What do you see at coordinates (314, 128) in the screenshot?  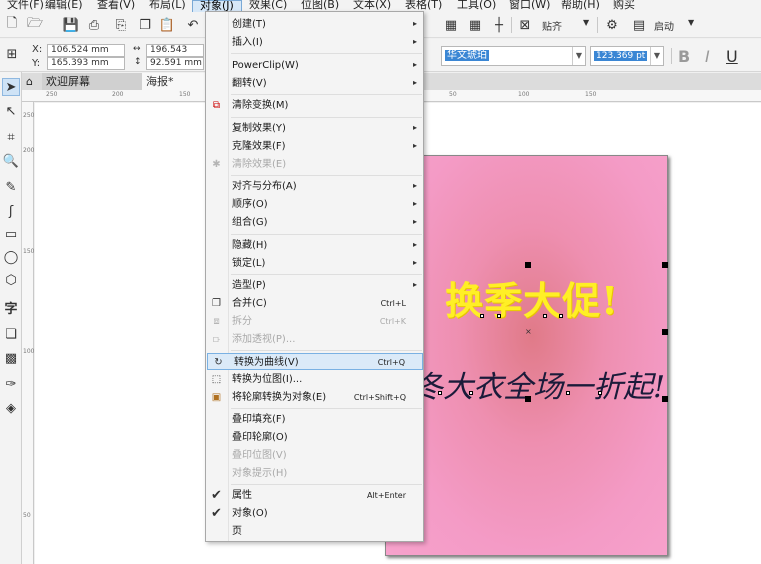 I see `menu-item-copy-effect: 复制效果(Y) ▸` at bounding box center [314, 128].